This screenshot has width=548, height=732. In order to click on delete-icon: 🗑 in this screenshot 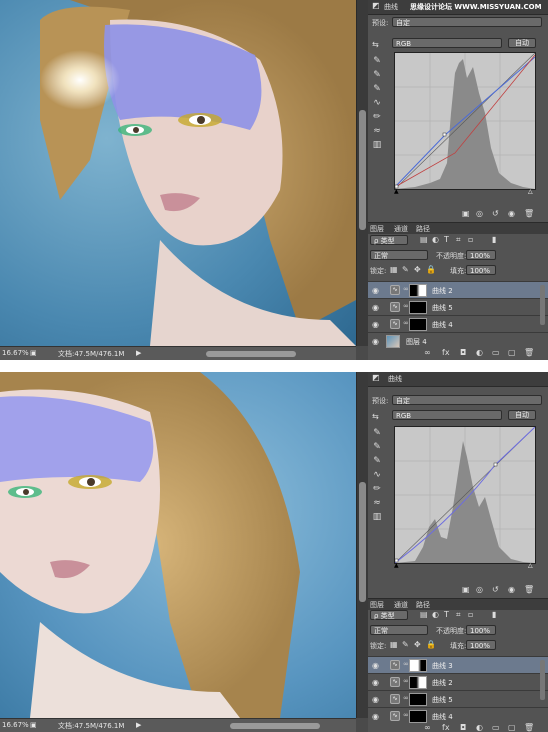, I will do `click(529, 589)`.